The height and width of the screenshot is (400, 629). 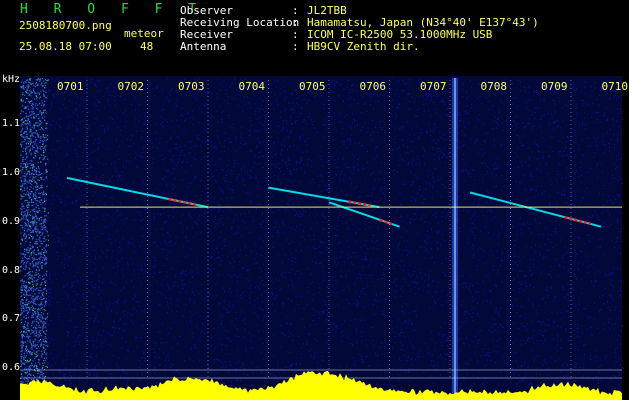 I want to click on time-tick-label: 0701, so click(x=70, y=86).